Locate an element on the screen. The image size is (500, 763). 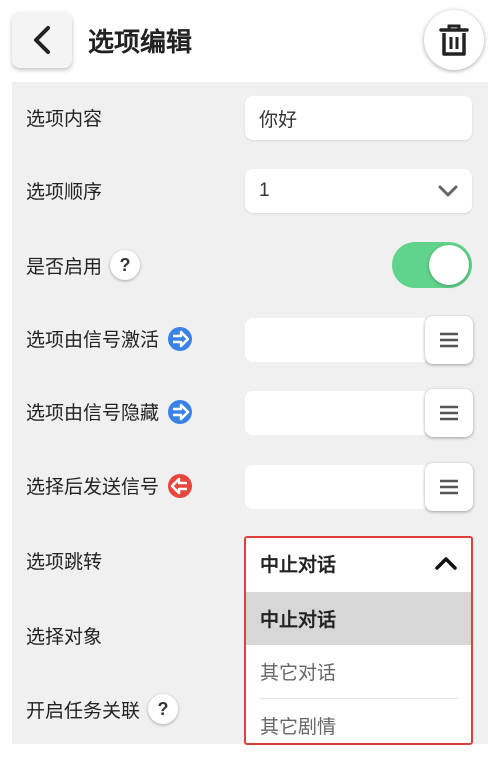
target-label: 选择对象 is located at coordinates (64, 635).